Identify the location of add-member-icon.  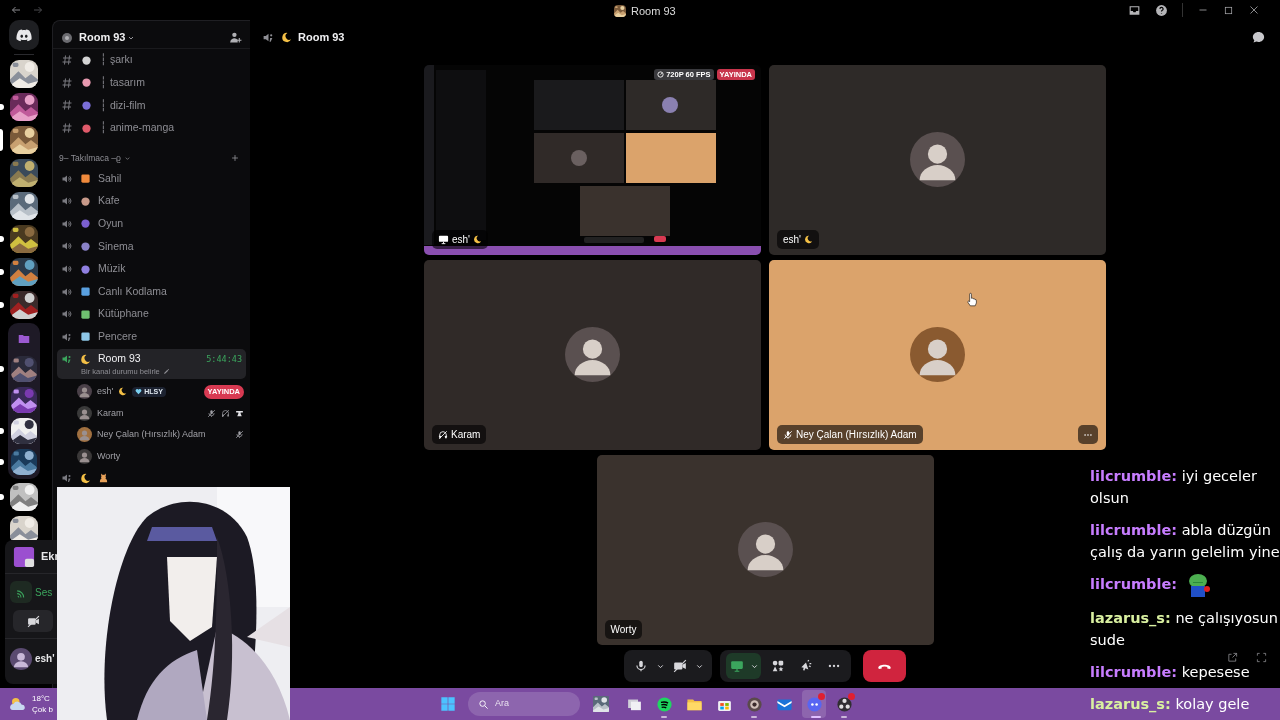
(235, 37).